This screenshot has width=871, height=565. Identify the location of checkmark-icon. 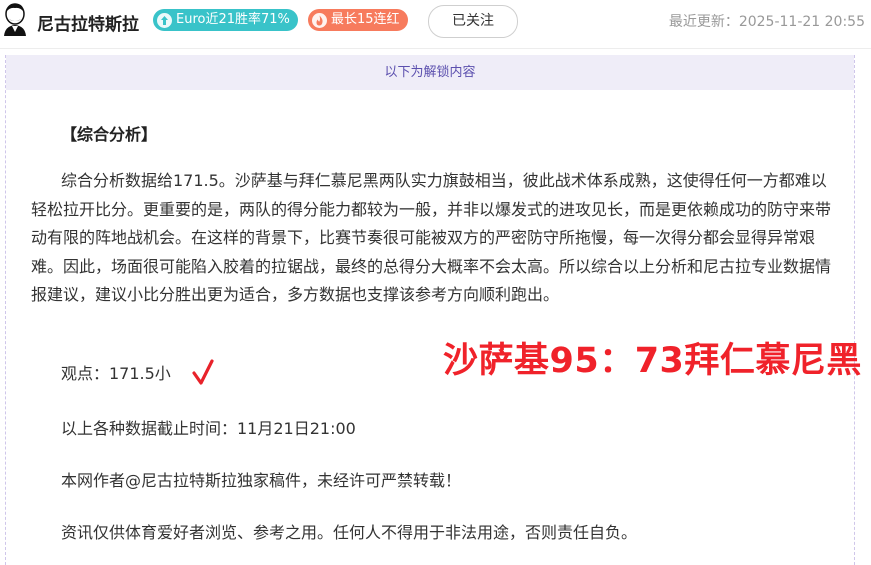
(203, 372).